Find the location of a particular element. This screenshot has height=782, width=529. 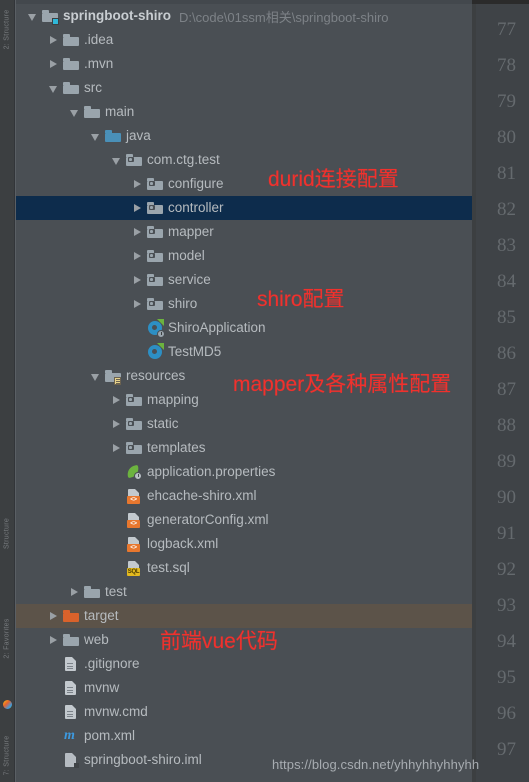

tree-row: m pom.xml is located at coordinates (244, 736).